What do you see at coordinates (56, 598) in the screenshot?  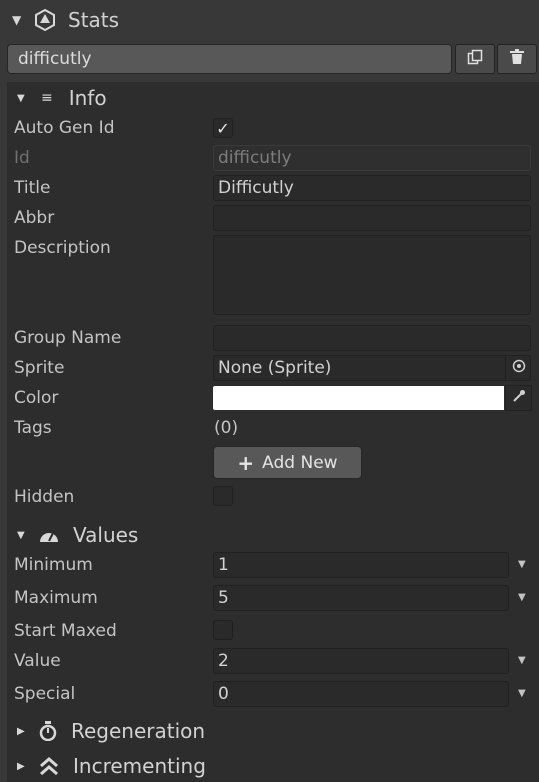 I see `maximum-label: Maximum` at bounding box center [56, 598].